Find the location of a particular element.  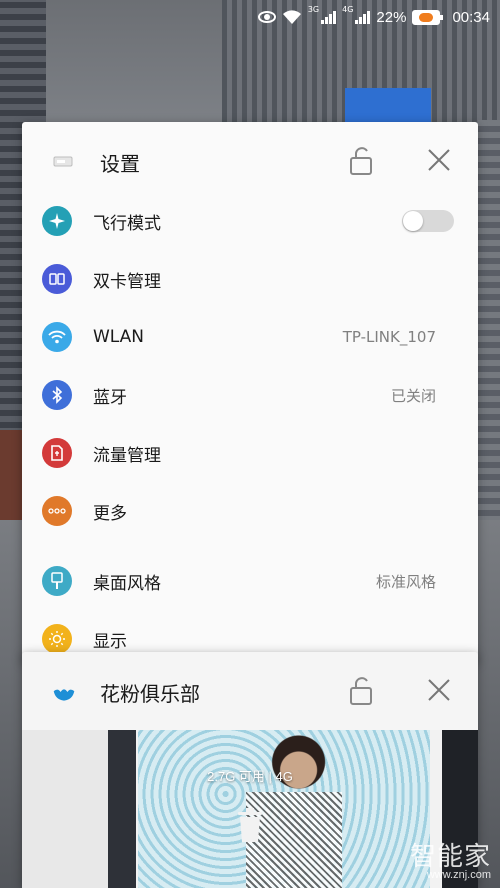

settings-item-wlan: WLAN TP-LINK_107 is located at coordinates (250, 337).